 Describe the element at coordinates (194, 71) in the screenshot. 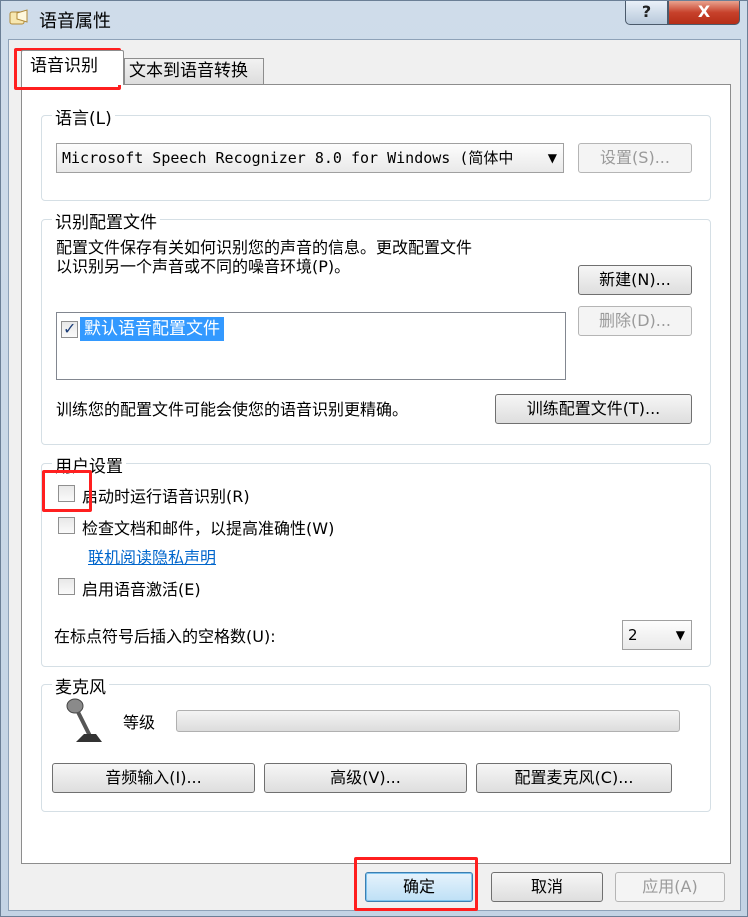

I see `tab-text-to-speech: 文本到语音转换` at that location.